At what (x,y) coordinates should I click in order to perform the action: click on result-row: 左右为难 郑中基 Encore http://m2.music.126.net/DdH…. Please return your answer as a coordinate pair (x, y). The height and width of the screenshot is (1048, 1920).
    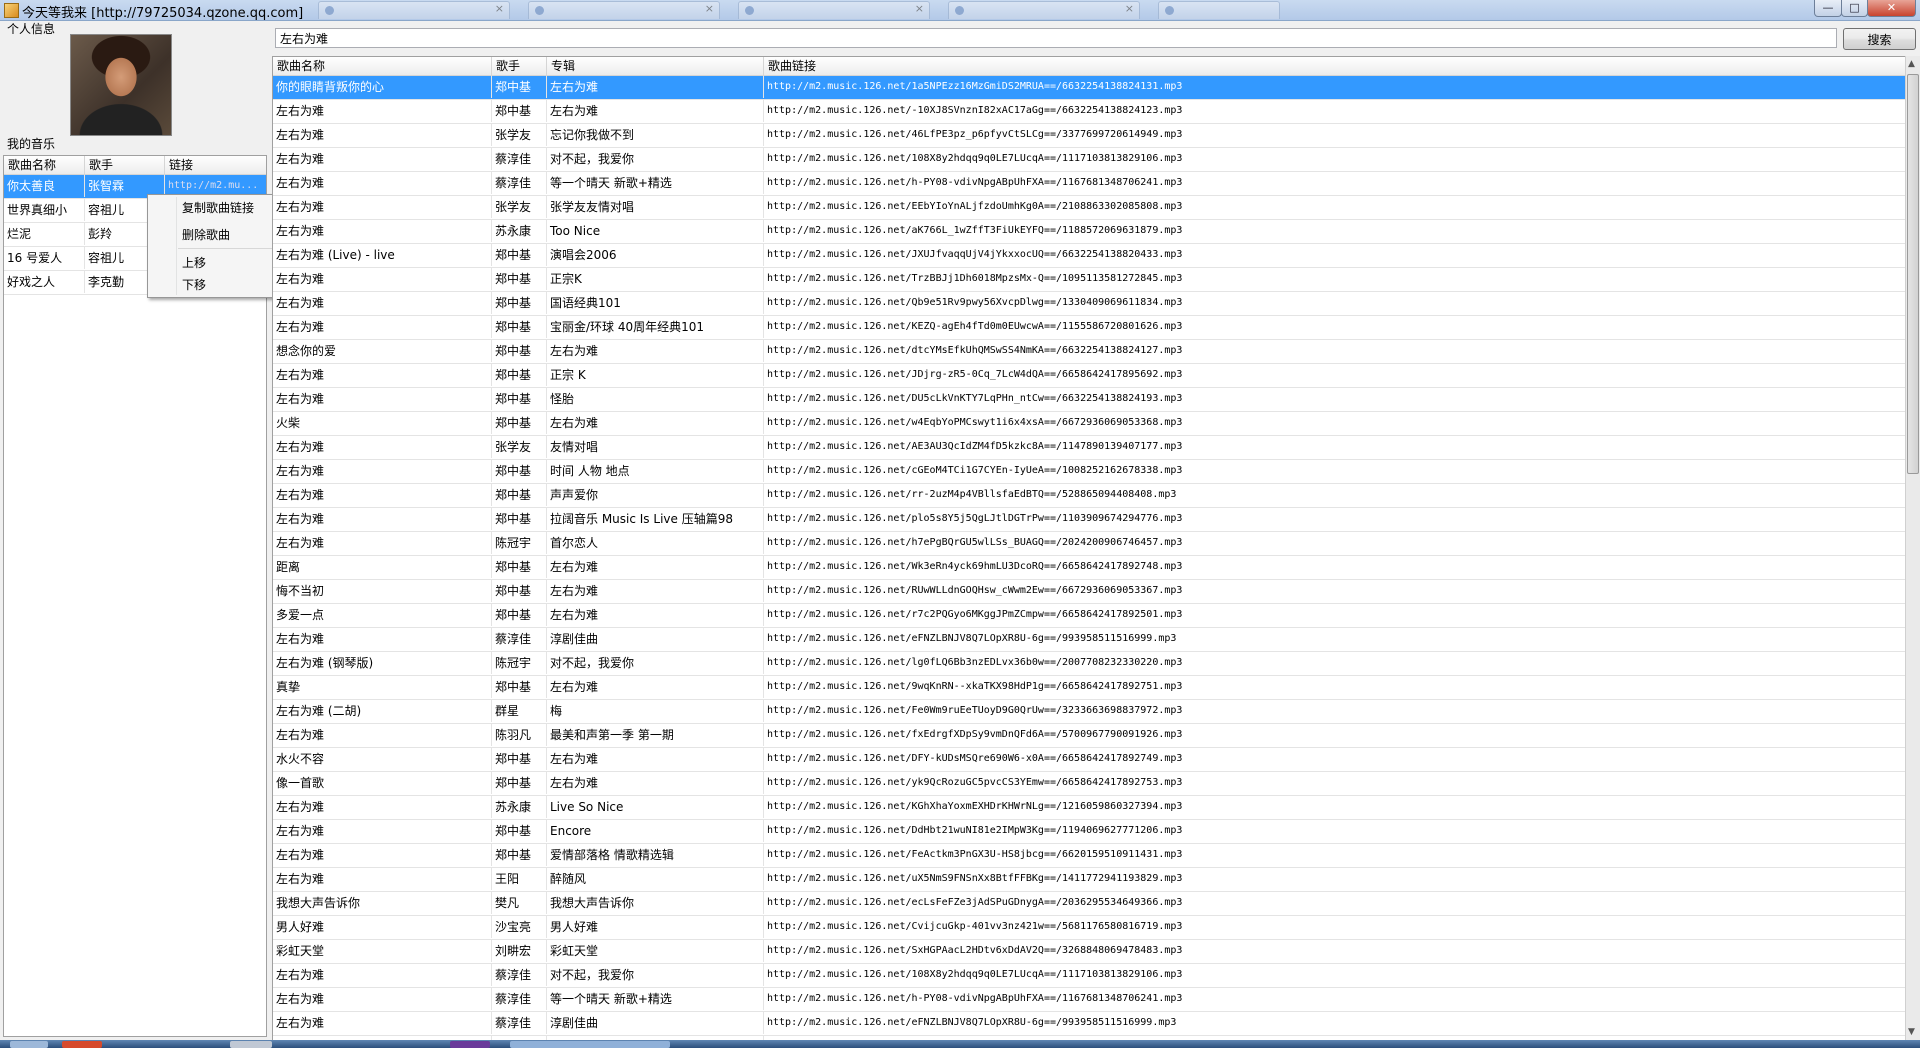
    Looking at the image, I should click on (1089, 832).